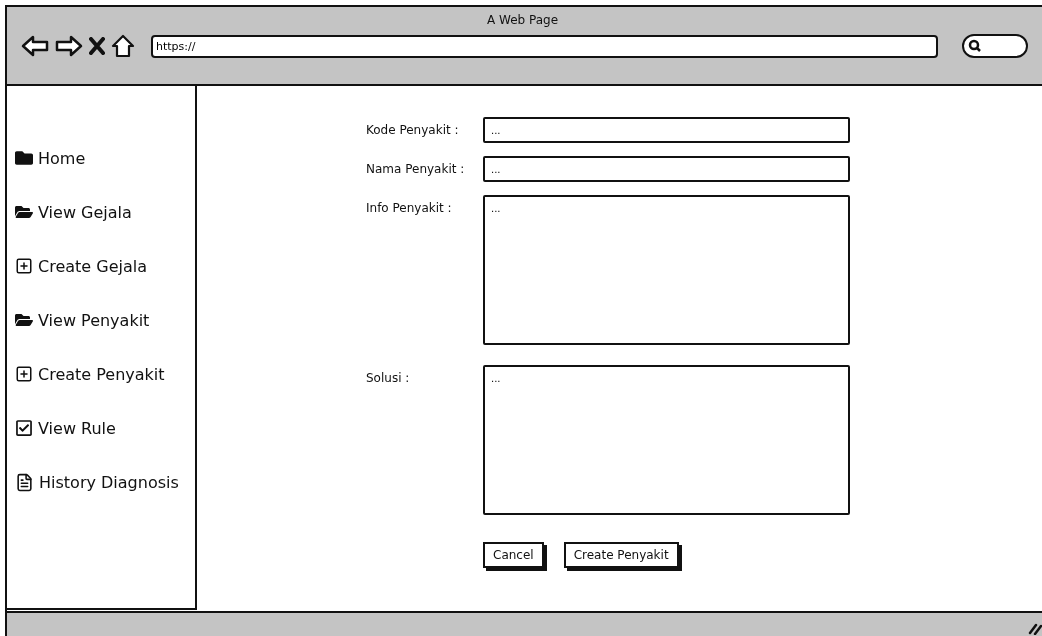 This screenshot has width=1042, height=636. Describe the element at coordinates (621, 555) in the screenshot. I see `create-button: Create Penyakit` at that location.